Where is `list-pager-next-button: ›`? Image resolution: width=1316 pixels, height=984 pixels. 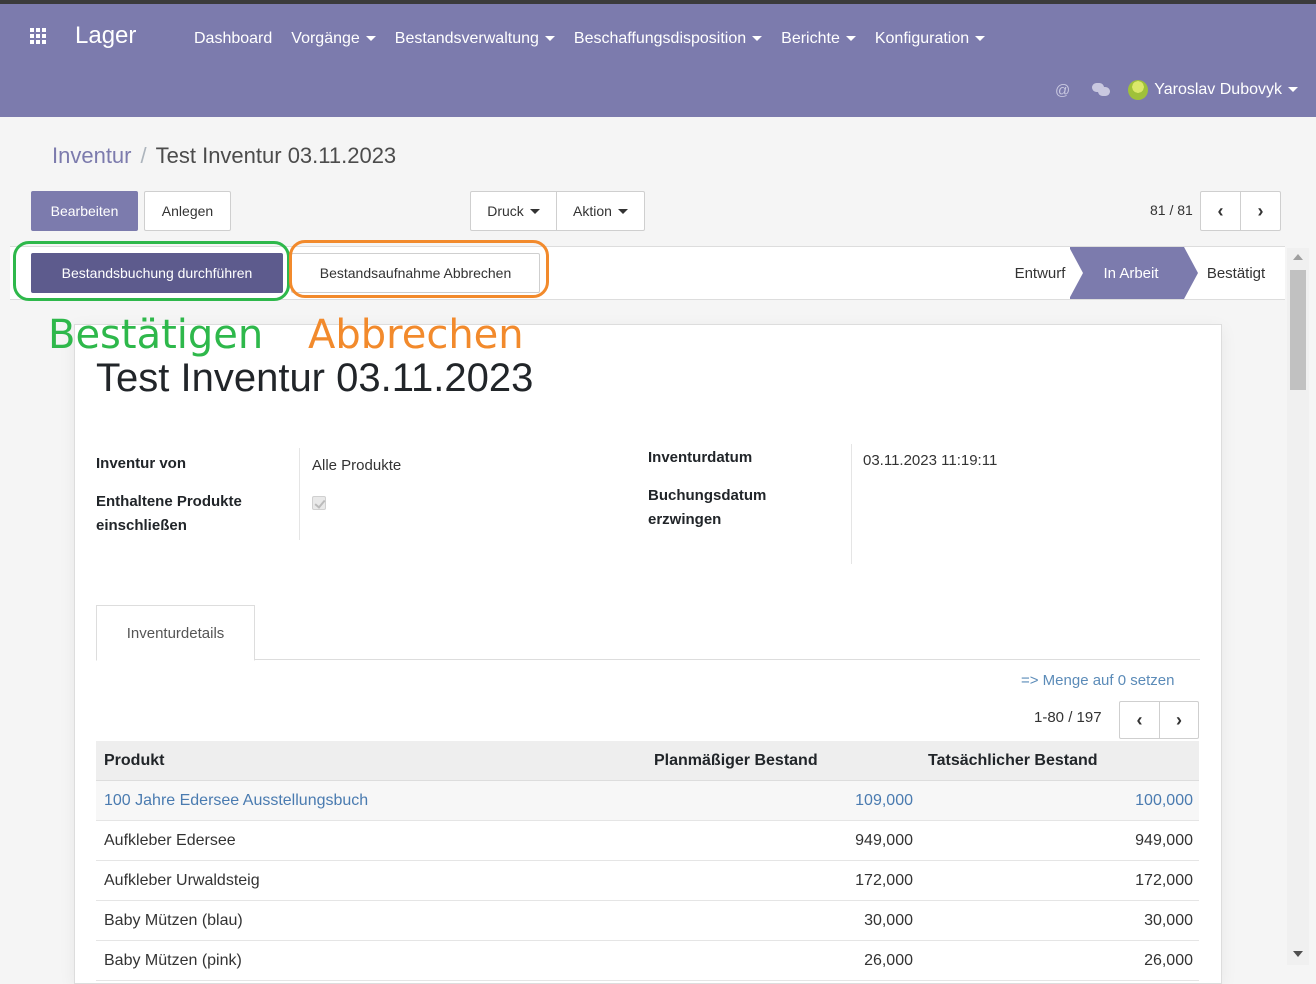 list-pager-next-button: › is located at coordinates (1179, 720).